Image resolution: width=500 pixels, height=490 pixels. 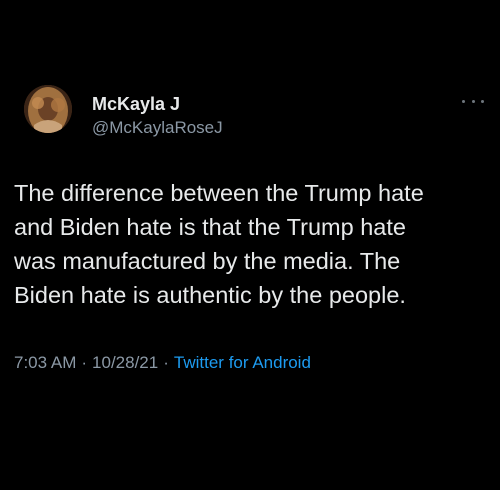 I want to click on more-dots-icon, so click(x=473, y=101).